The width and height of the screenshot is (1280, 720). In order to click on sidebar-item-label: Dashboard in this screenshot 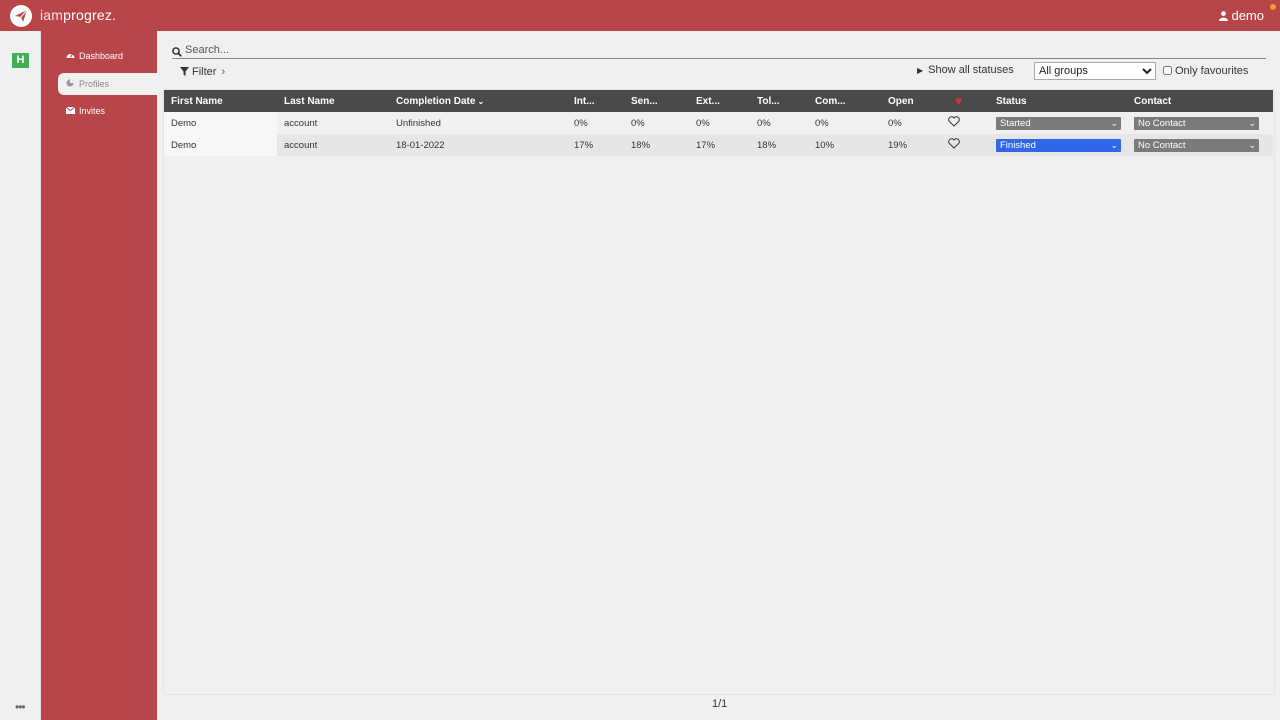, I will do `click(101, 56)`.